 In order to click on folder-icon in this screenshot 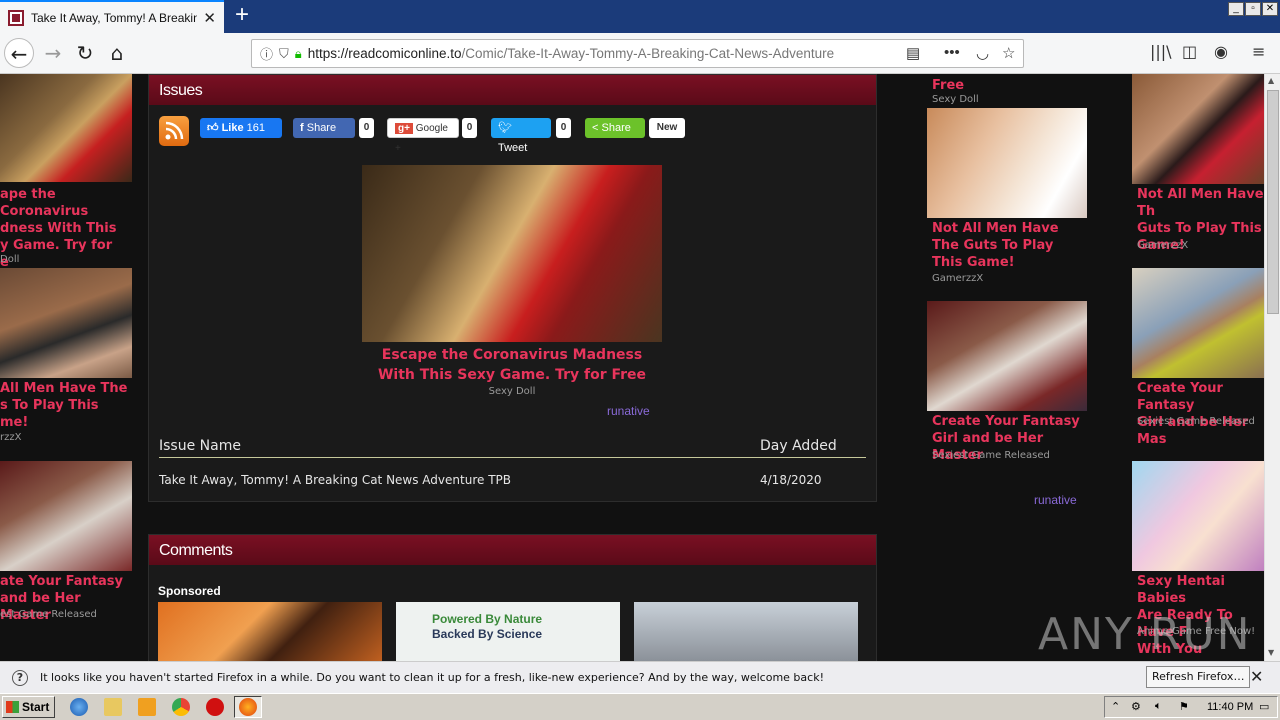, I will do `click(113, 707)`.